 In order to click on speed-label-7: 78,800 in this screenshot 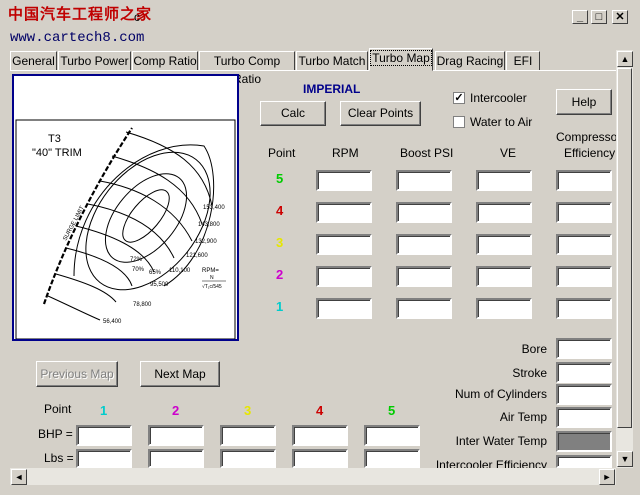, I will do `click(142, 305)`.